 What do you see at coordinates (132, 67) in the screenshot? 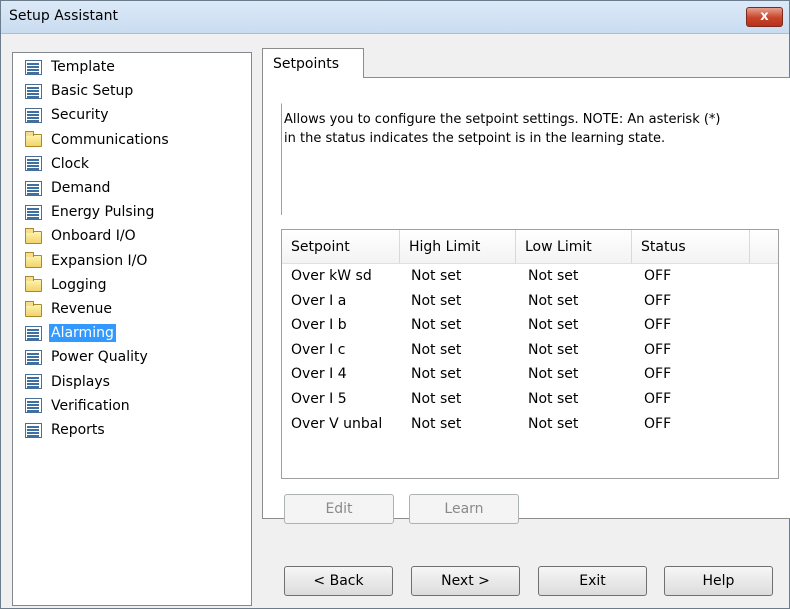
I see `tree-item-template: Template` at bounding box center [132, 67].